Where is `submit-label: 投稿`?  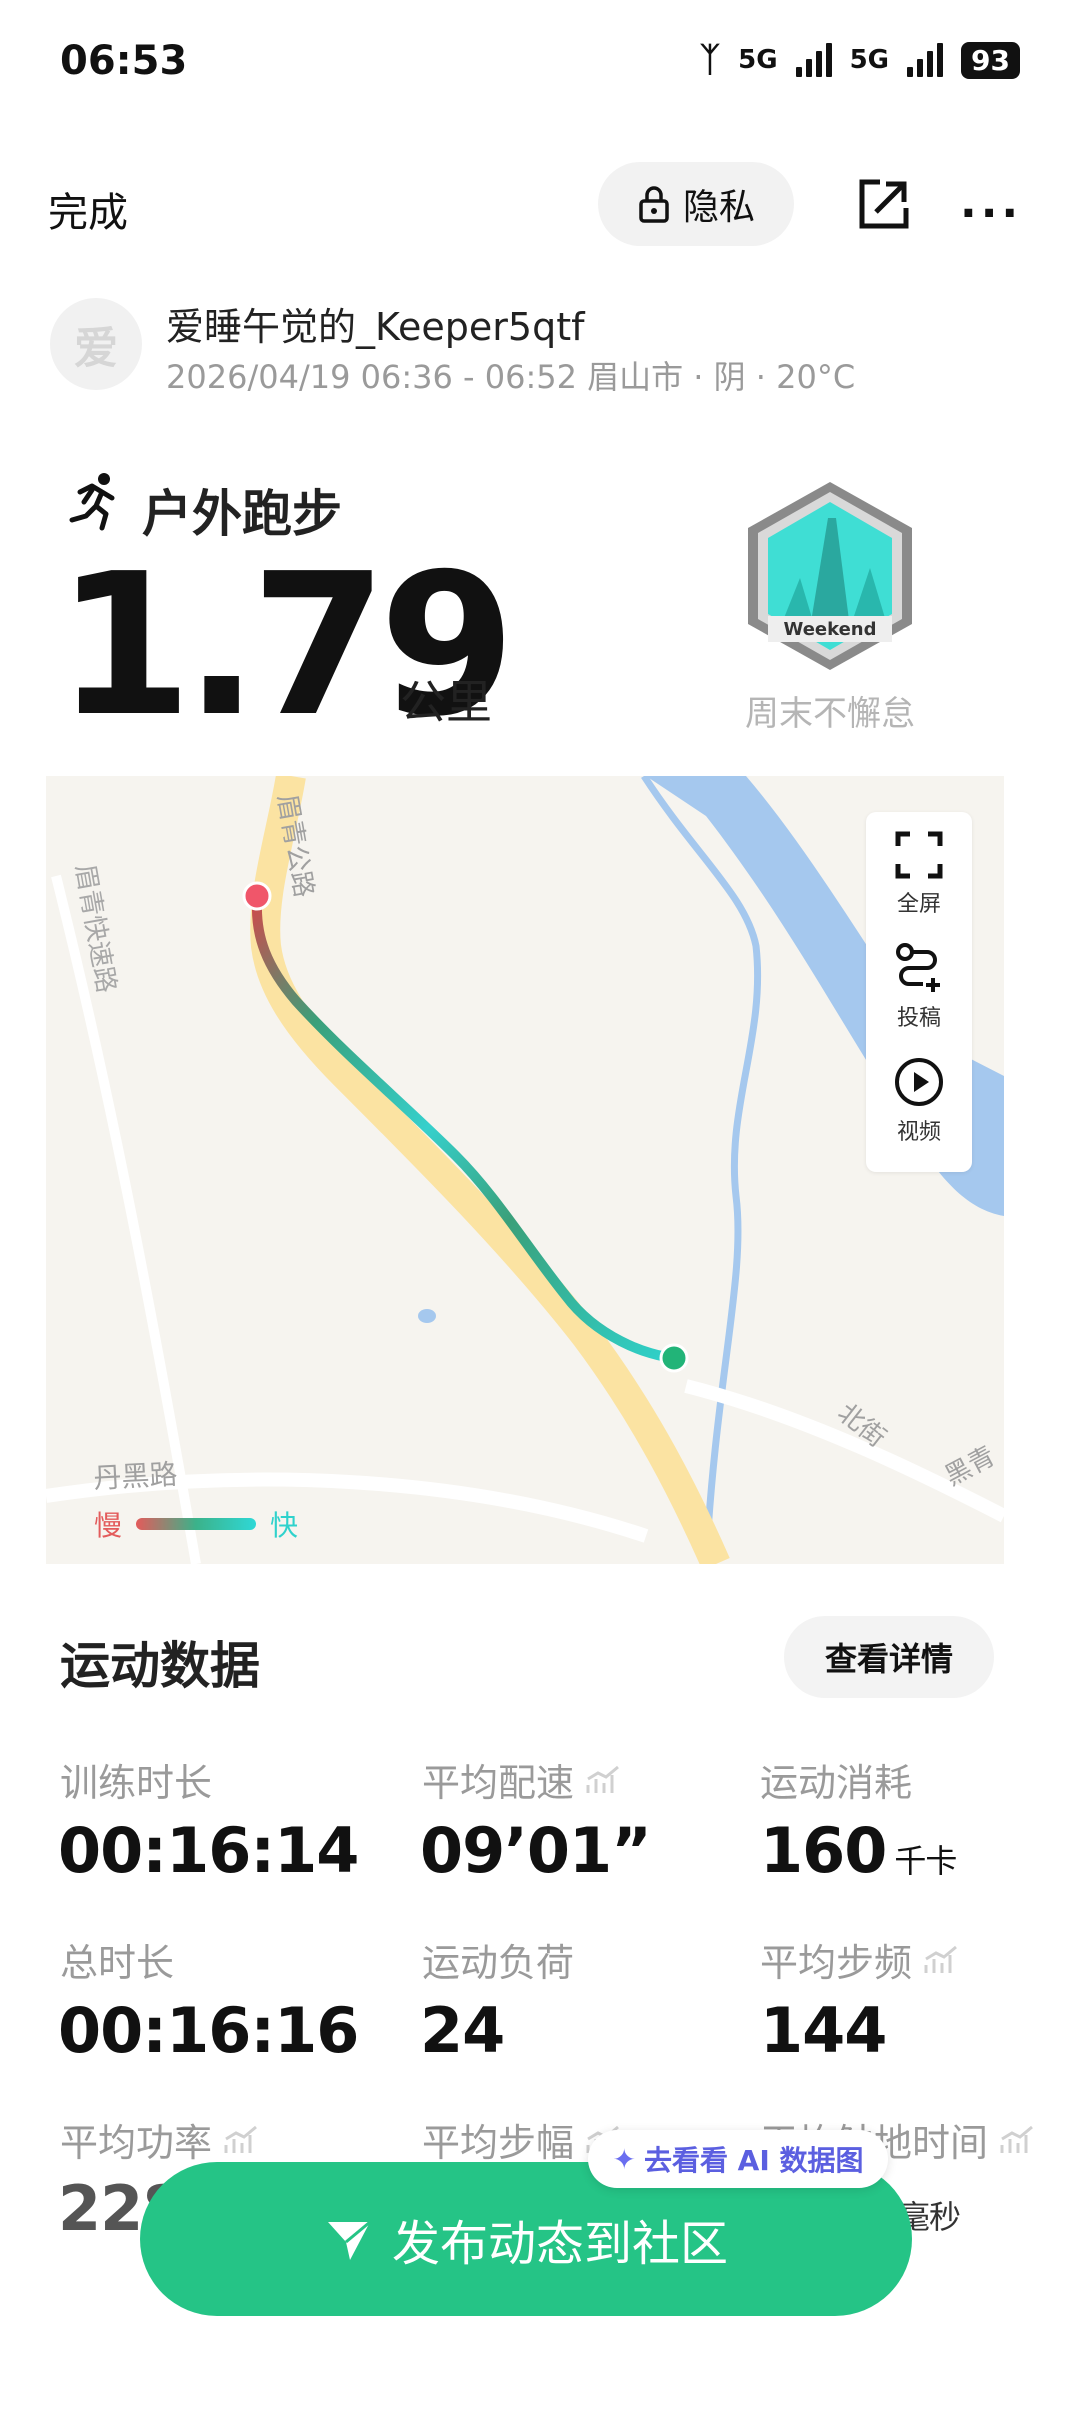 submit-label: 投稿 is located at coordinates (918, 1018).